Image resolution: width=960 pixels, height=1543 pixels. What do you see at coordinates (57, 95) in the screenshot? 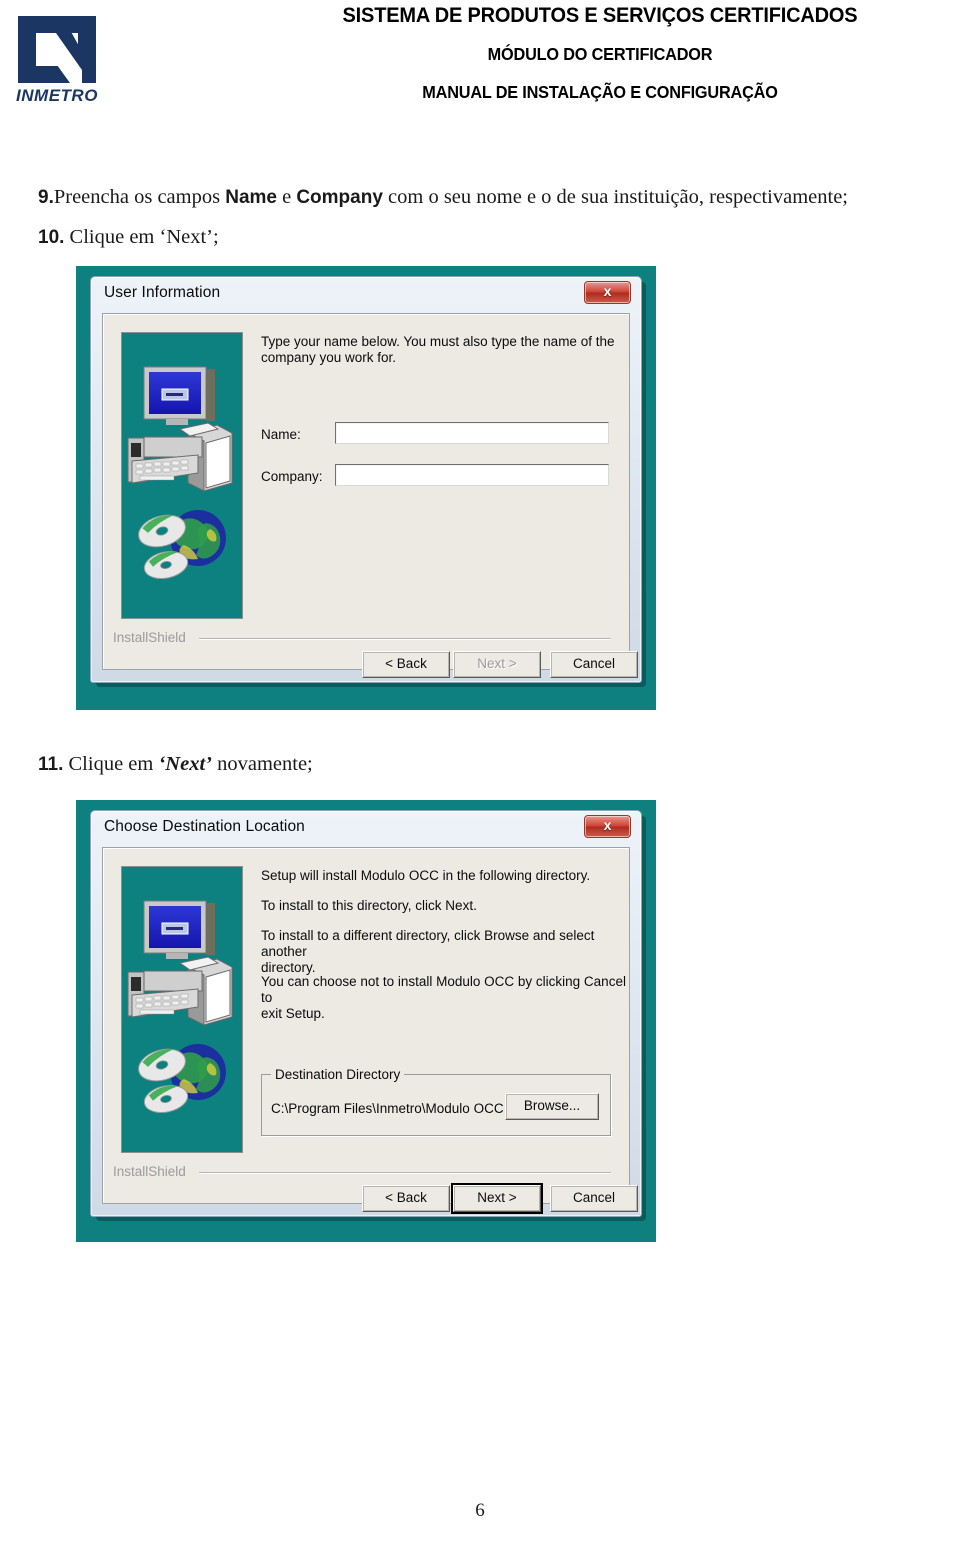
I see `svg-text: INMETRO` at bounding box center [57, 95].